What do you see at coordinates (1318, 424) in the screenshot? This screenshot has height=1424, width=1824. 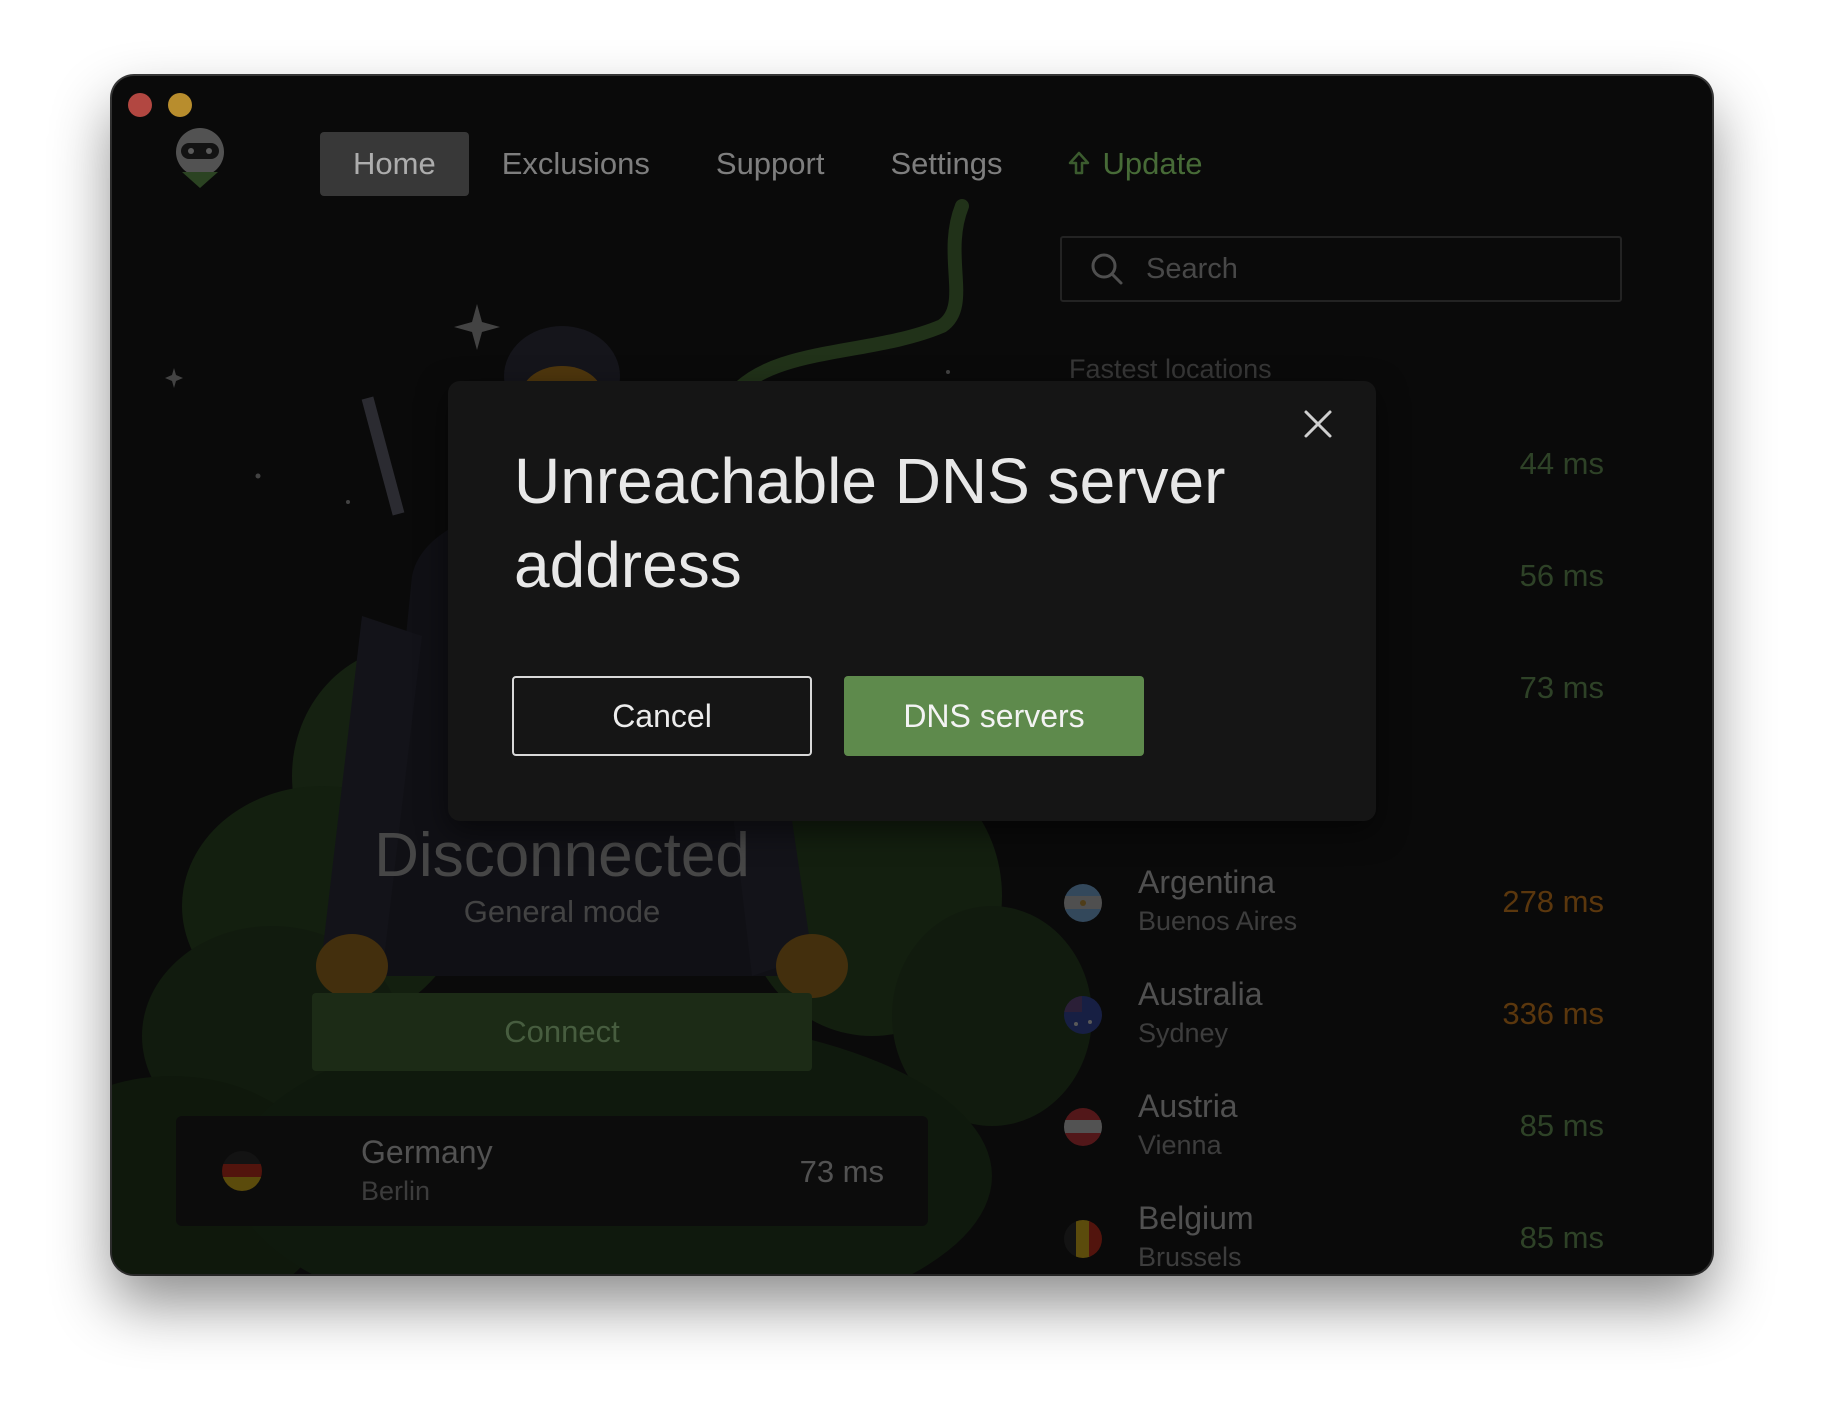 I see `close-icon` at bounding box center [1318, 424].